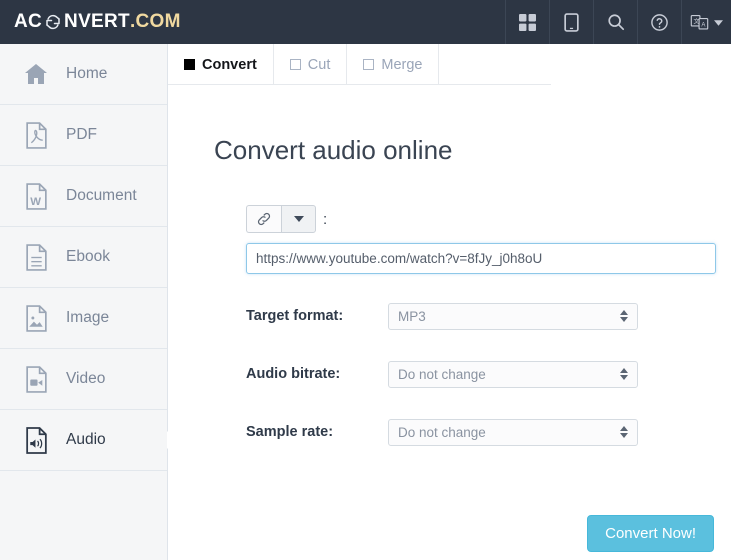 This screenshot has height=560, width=731. I want to click on tab-cut: Cut, so click(311, 64).